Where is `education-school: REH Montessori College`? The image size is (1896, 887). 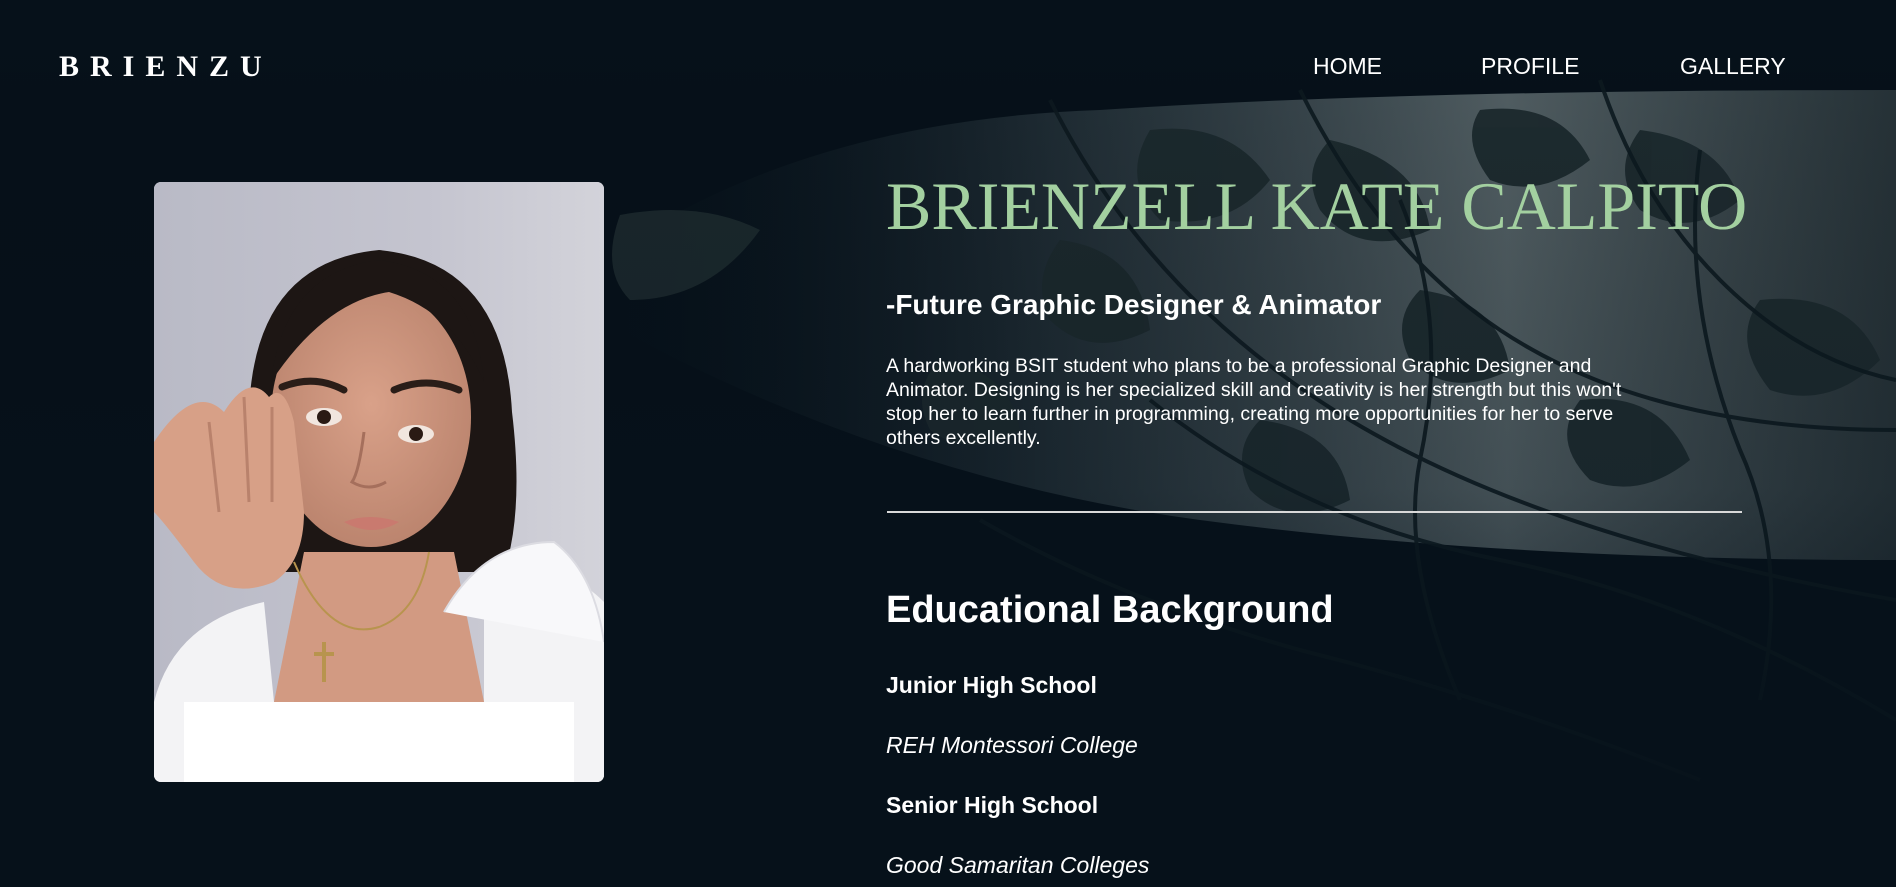
education-school: REH Montessori College is located at coordinates (1012, 745).